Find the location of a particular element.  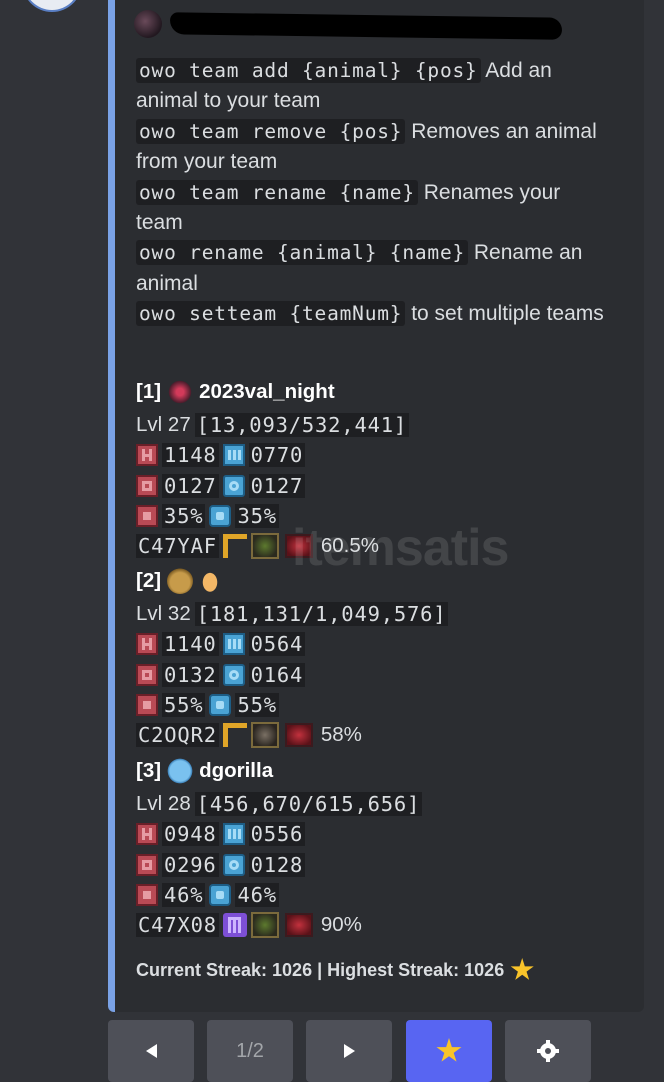

star-emoji-icon is located at coordinates (522, 969).